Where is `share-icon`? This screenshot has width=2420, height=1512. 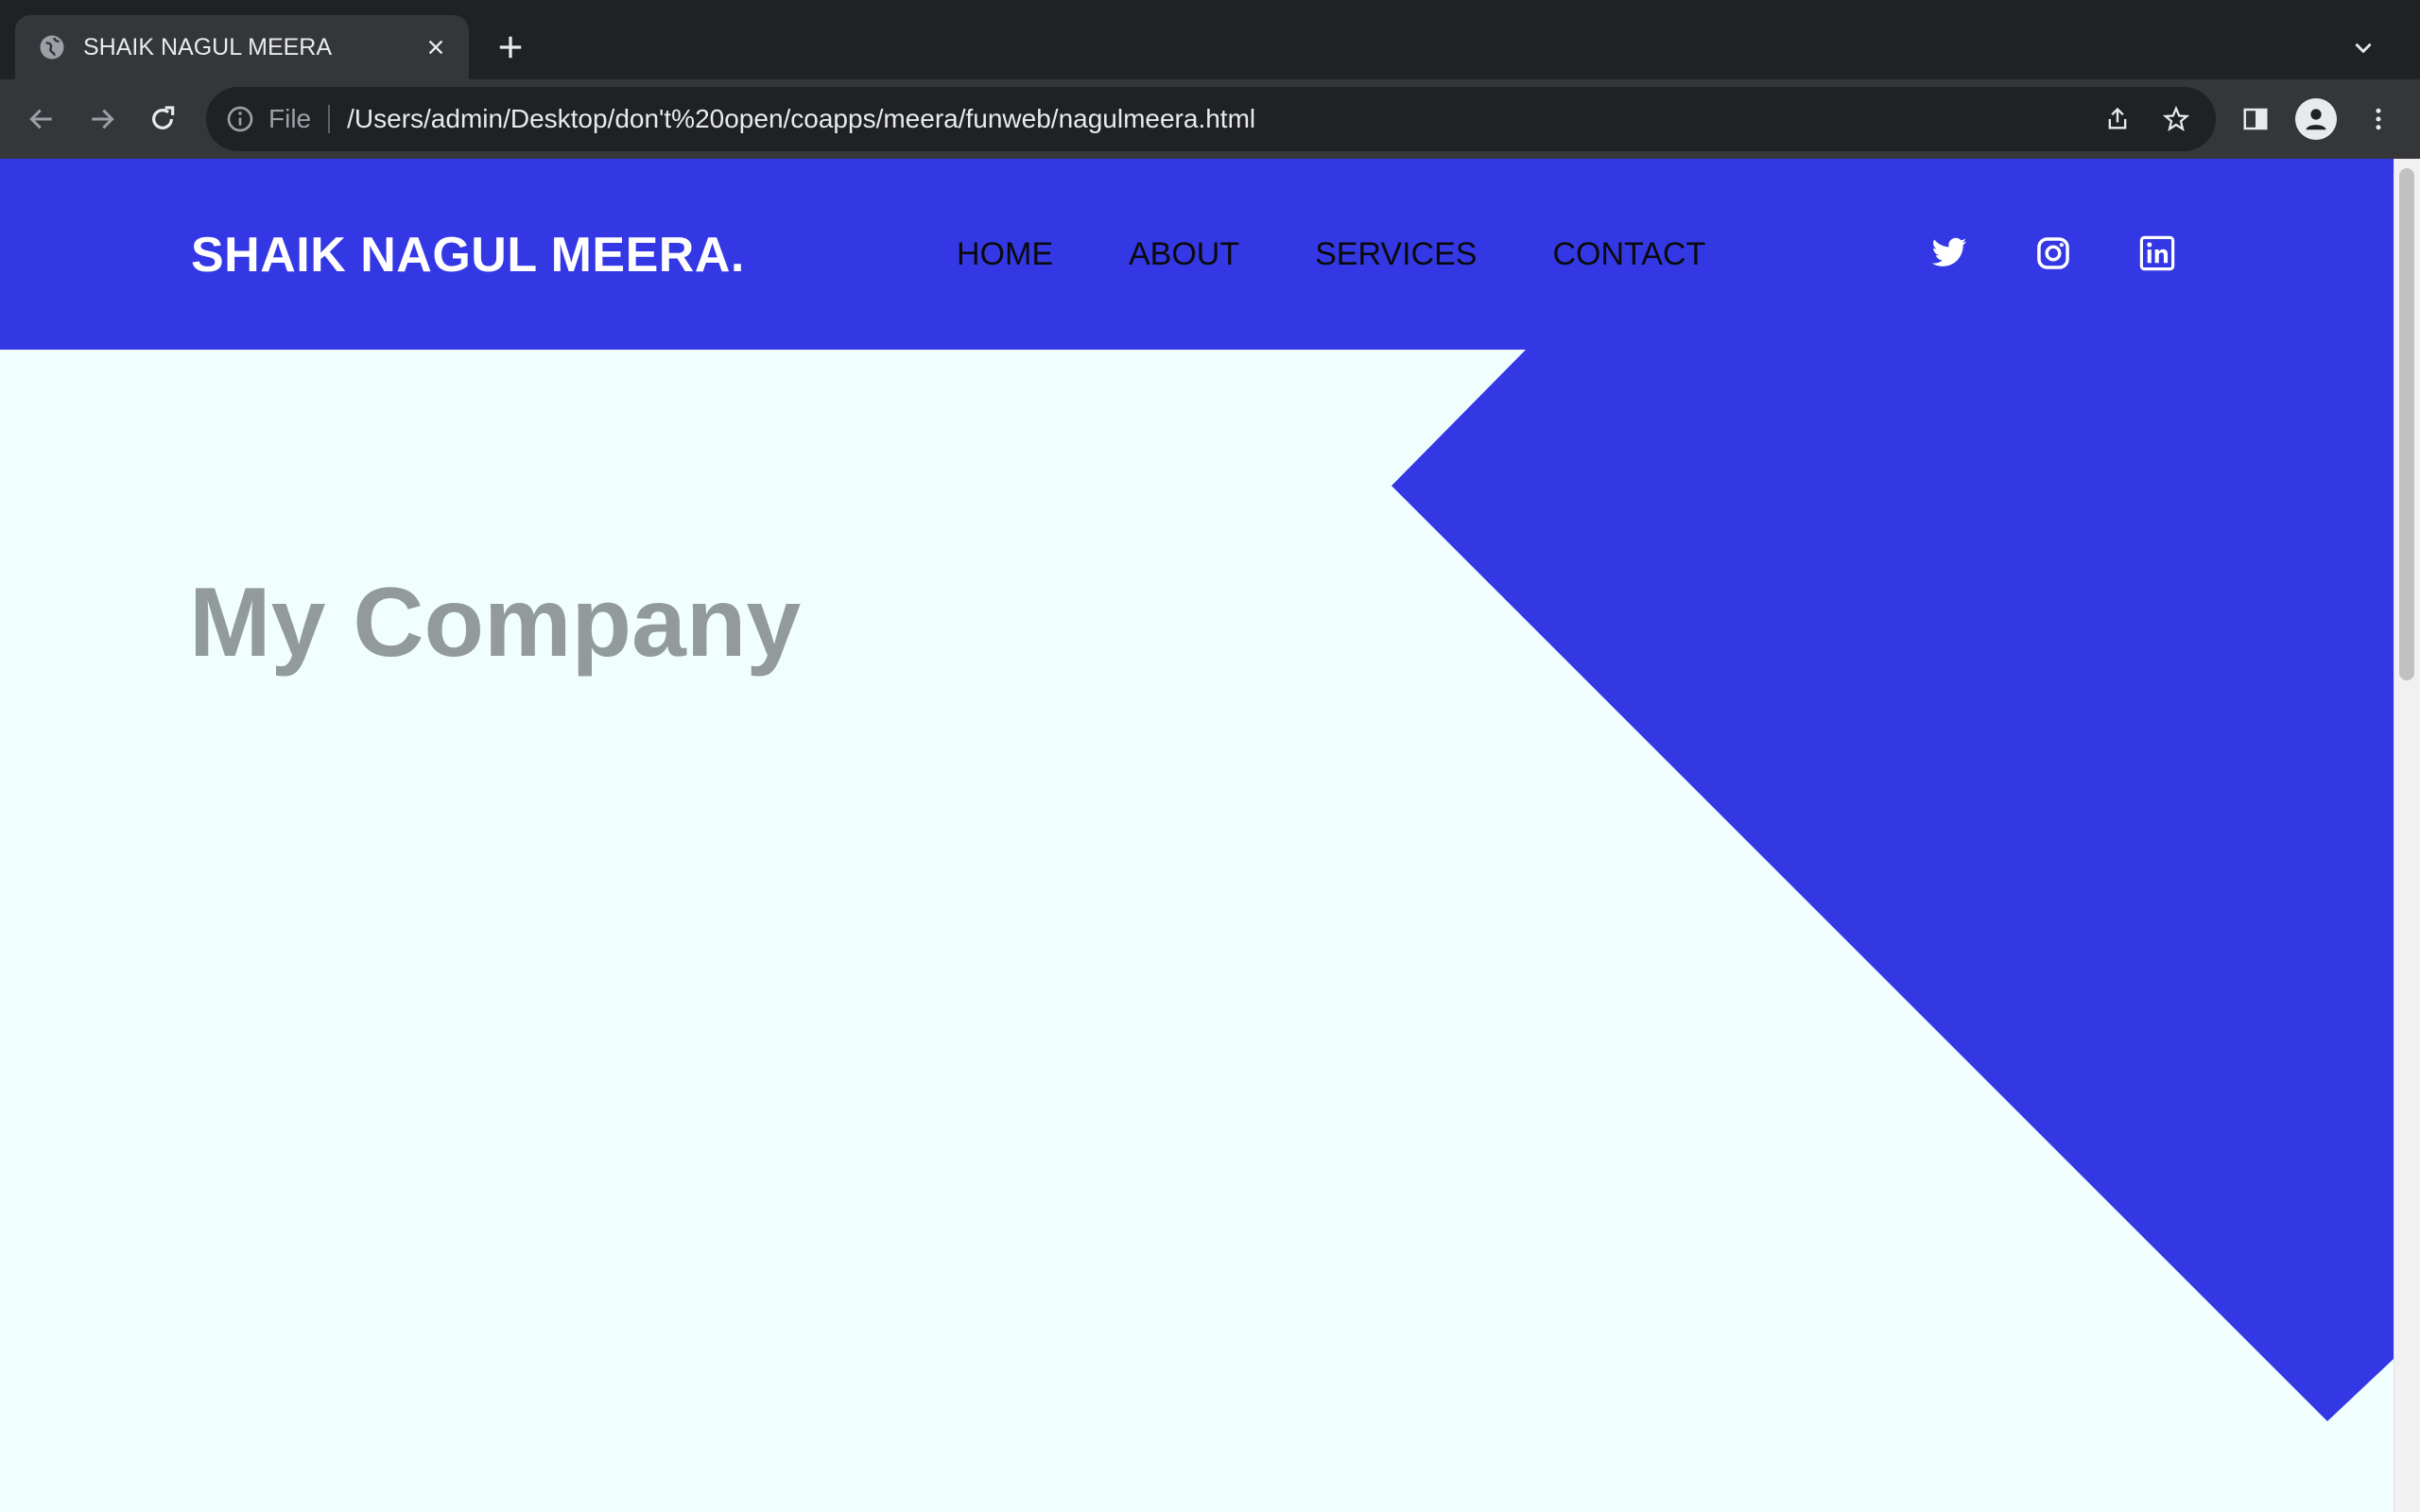 share-icon is located at coordinates (2117, 119).